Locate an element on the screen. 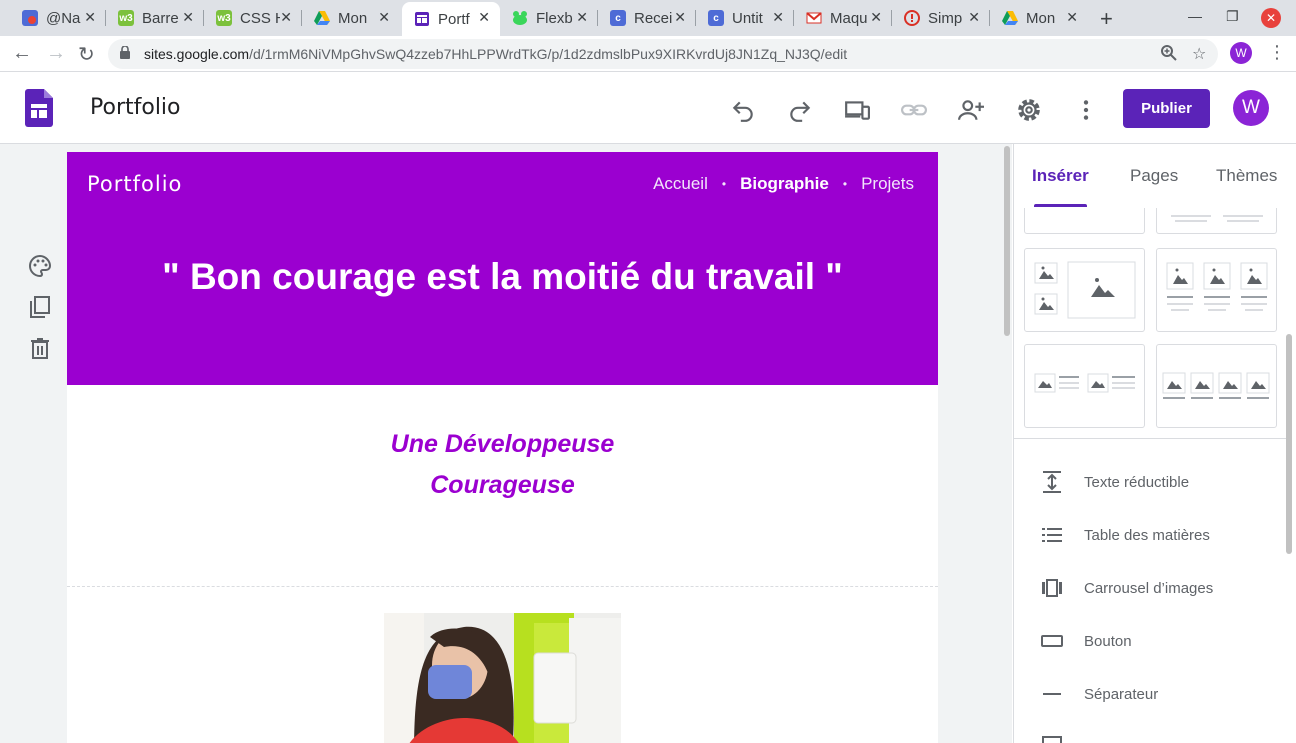  collapsible-text-icon is located at coordinates (1052, 482).